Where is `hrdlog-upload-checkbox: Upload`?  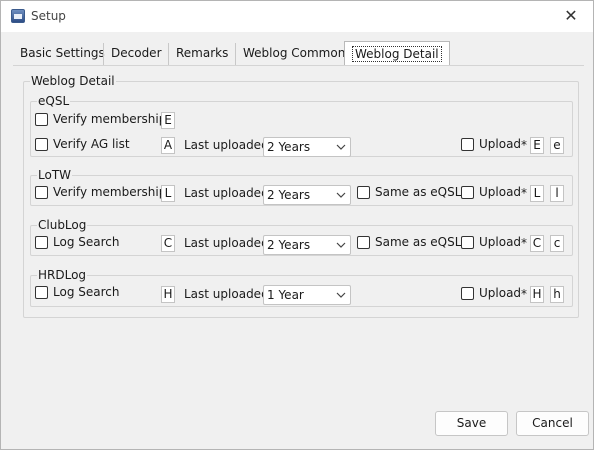 hrdlog-upload-checkbox: Upload is located at coordinates (491, 293).